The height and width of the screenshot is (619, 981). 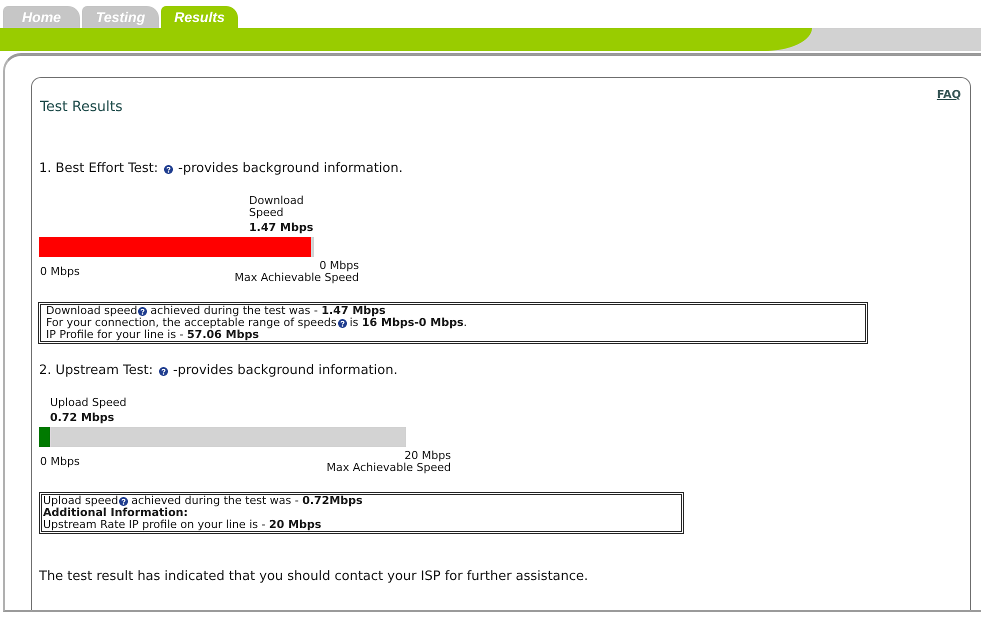 What do you see at coordinates (277, 207) in the screenshot?
I see `meter-label: Download Speed` at bounding box center [277, 207].